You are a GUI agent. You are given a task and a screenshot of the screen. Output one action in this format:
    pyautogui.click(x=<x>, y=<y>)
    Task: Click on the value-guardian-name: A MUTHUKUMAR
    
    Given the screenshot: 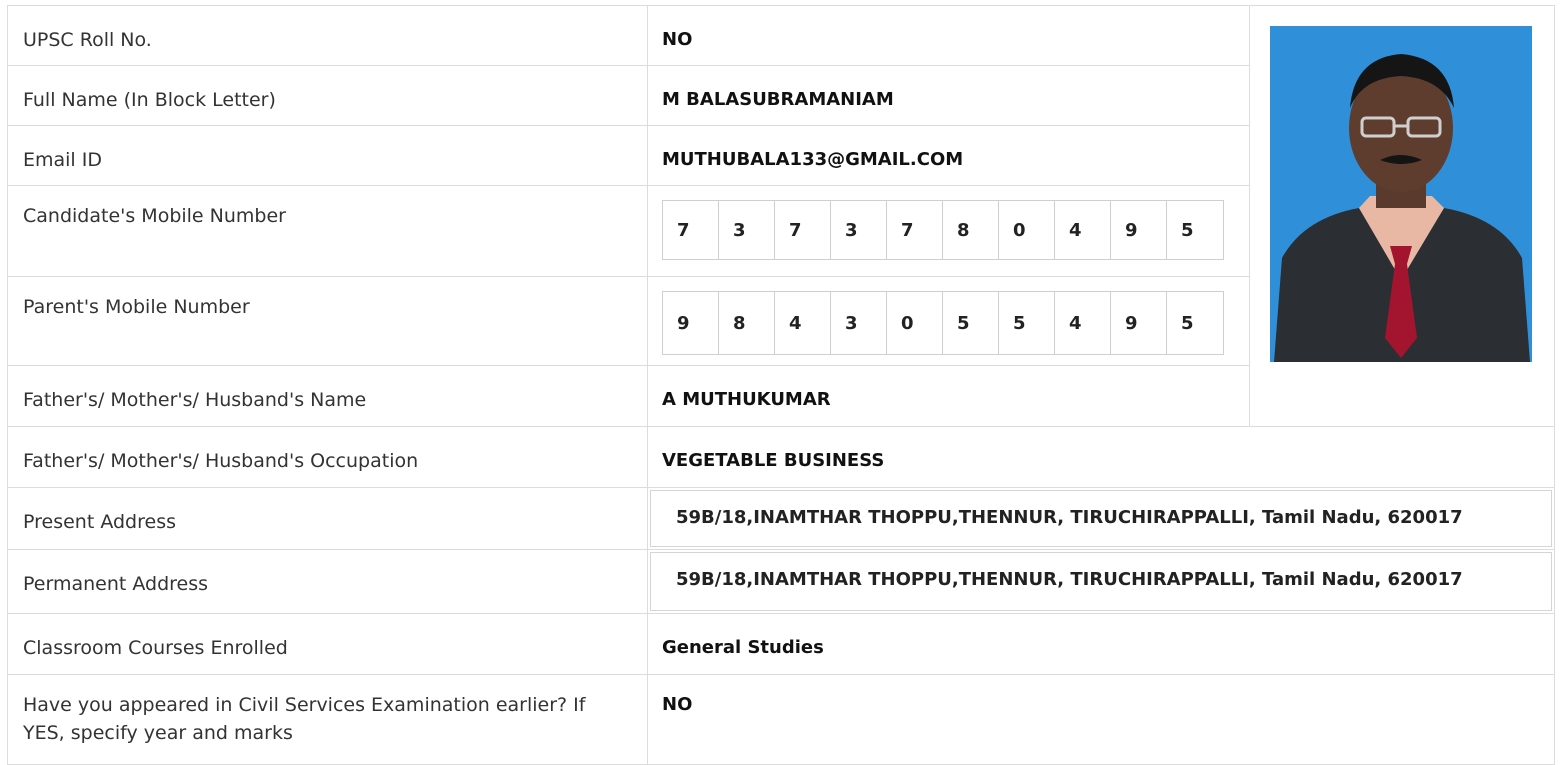 What is the action you would take?
    pyautogui.click(x=948, y=396)
    